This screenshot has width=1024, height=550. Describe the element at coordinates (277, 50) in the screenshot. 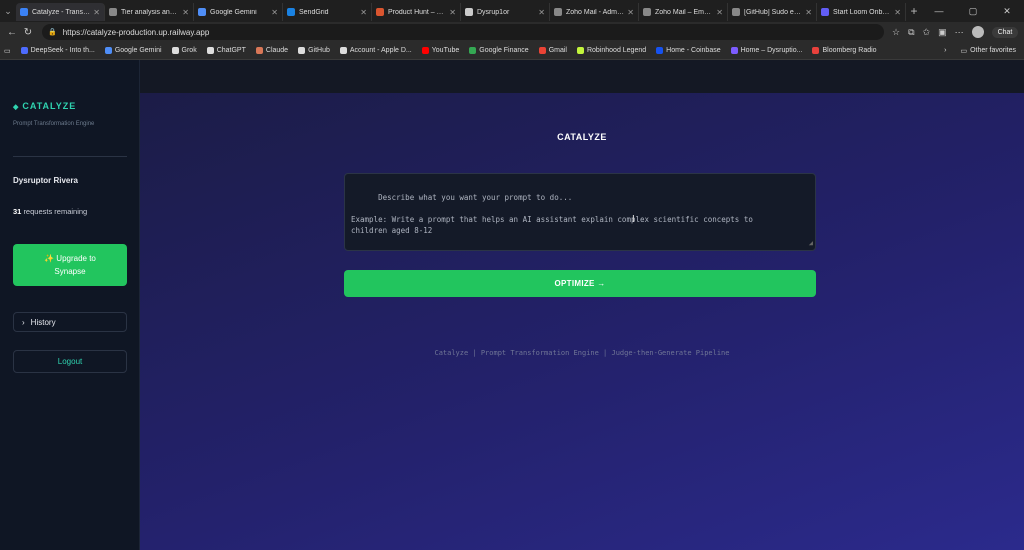

I see `bookmark-label: Claude` at that location.